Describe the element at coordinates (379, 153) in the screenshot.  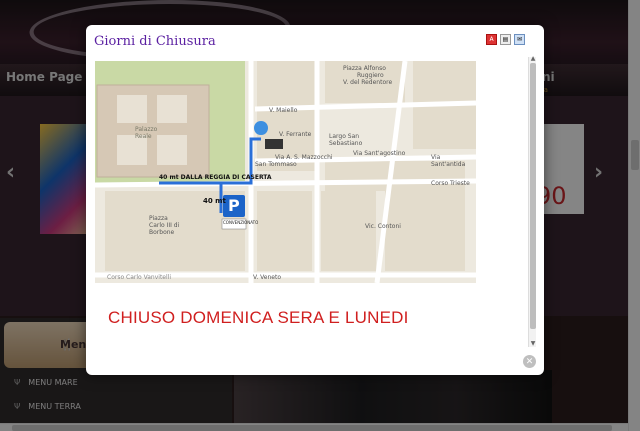
I see `map-label-santagostino: Via Sant'agostino` at that location.